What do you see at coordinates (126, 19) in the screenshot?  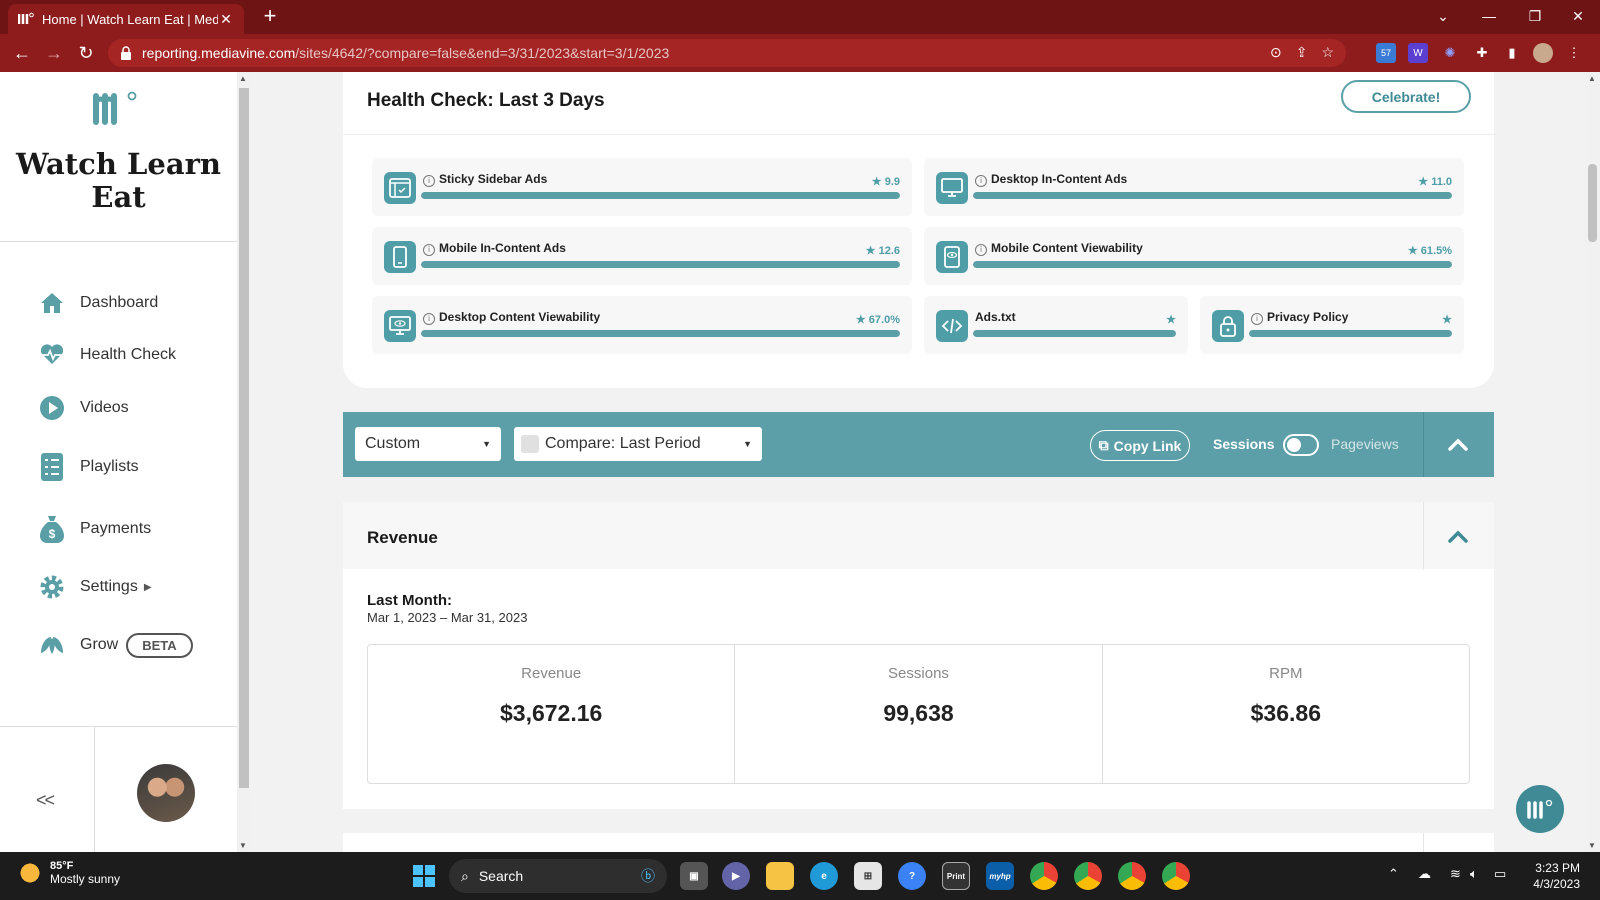 I see `browser-tab: Home | Watch Learn Eat | Mediav ✕` at bounding box center [126, 19].